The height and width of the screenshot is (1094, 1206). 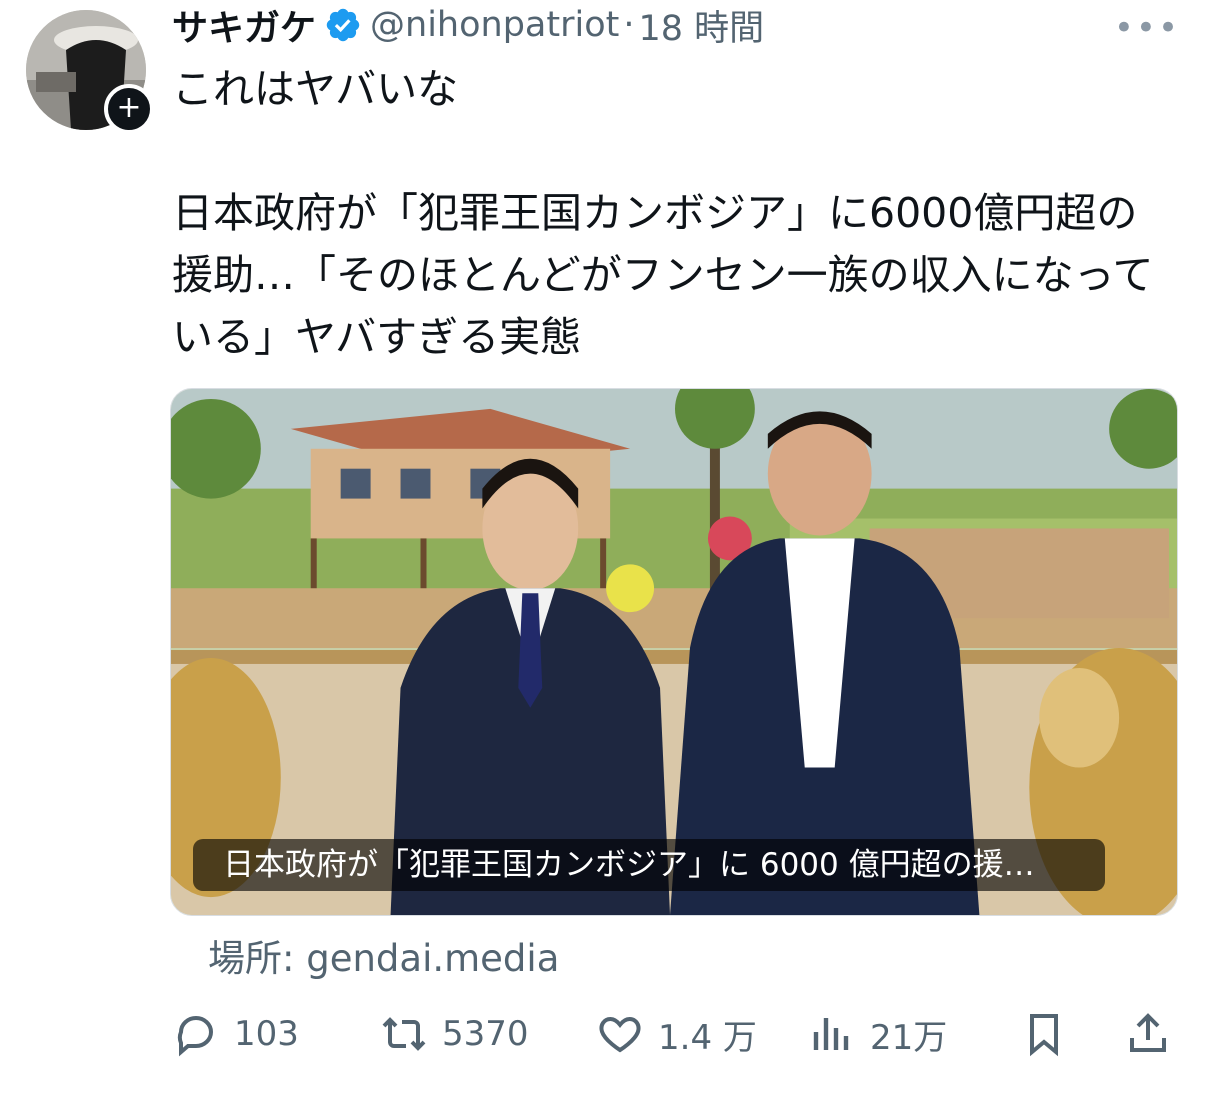 I want to click on retweet-count: 5370, so click(x=485, y=1034).